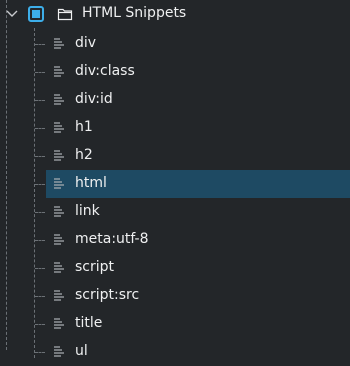 The height and width of the screenshot is (366, 350). I want to click on tree-item-h1: h1, so click(175, 128).